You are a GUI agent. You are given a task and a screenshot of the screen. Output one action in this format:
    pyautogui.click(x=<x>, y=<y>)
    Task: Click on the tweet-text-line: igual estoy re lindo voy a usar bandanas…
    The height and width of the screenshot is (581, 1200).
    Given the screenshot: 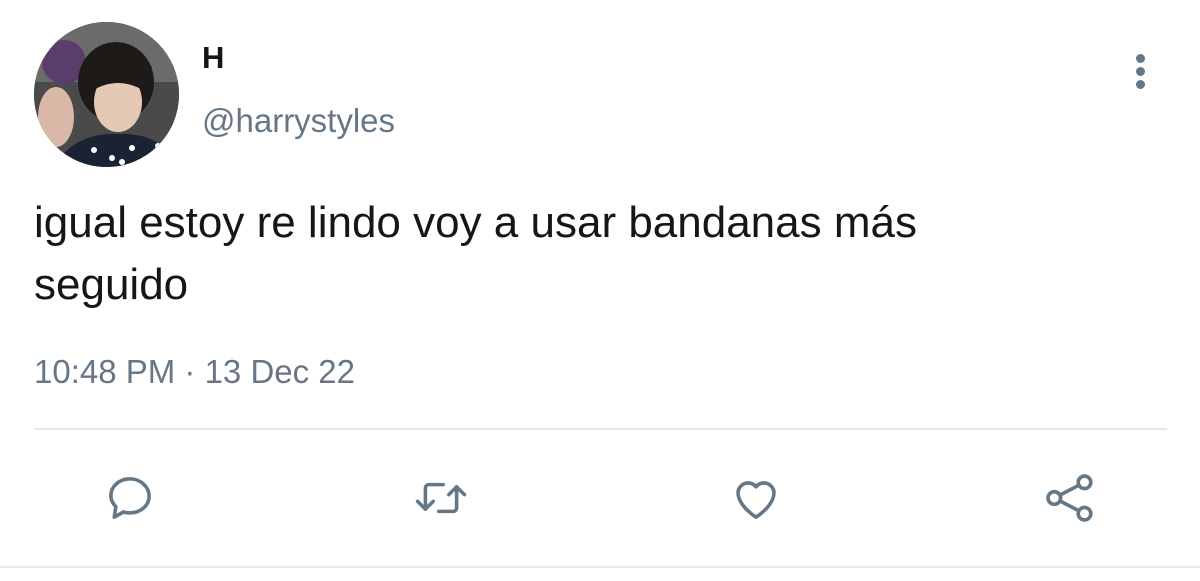 What is the action you would take?
    pyautogui.click(x=475, y=222)
    